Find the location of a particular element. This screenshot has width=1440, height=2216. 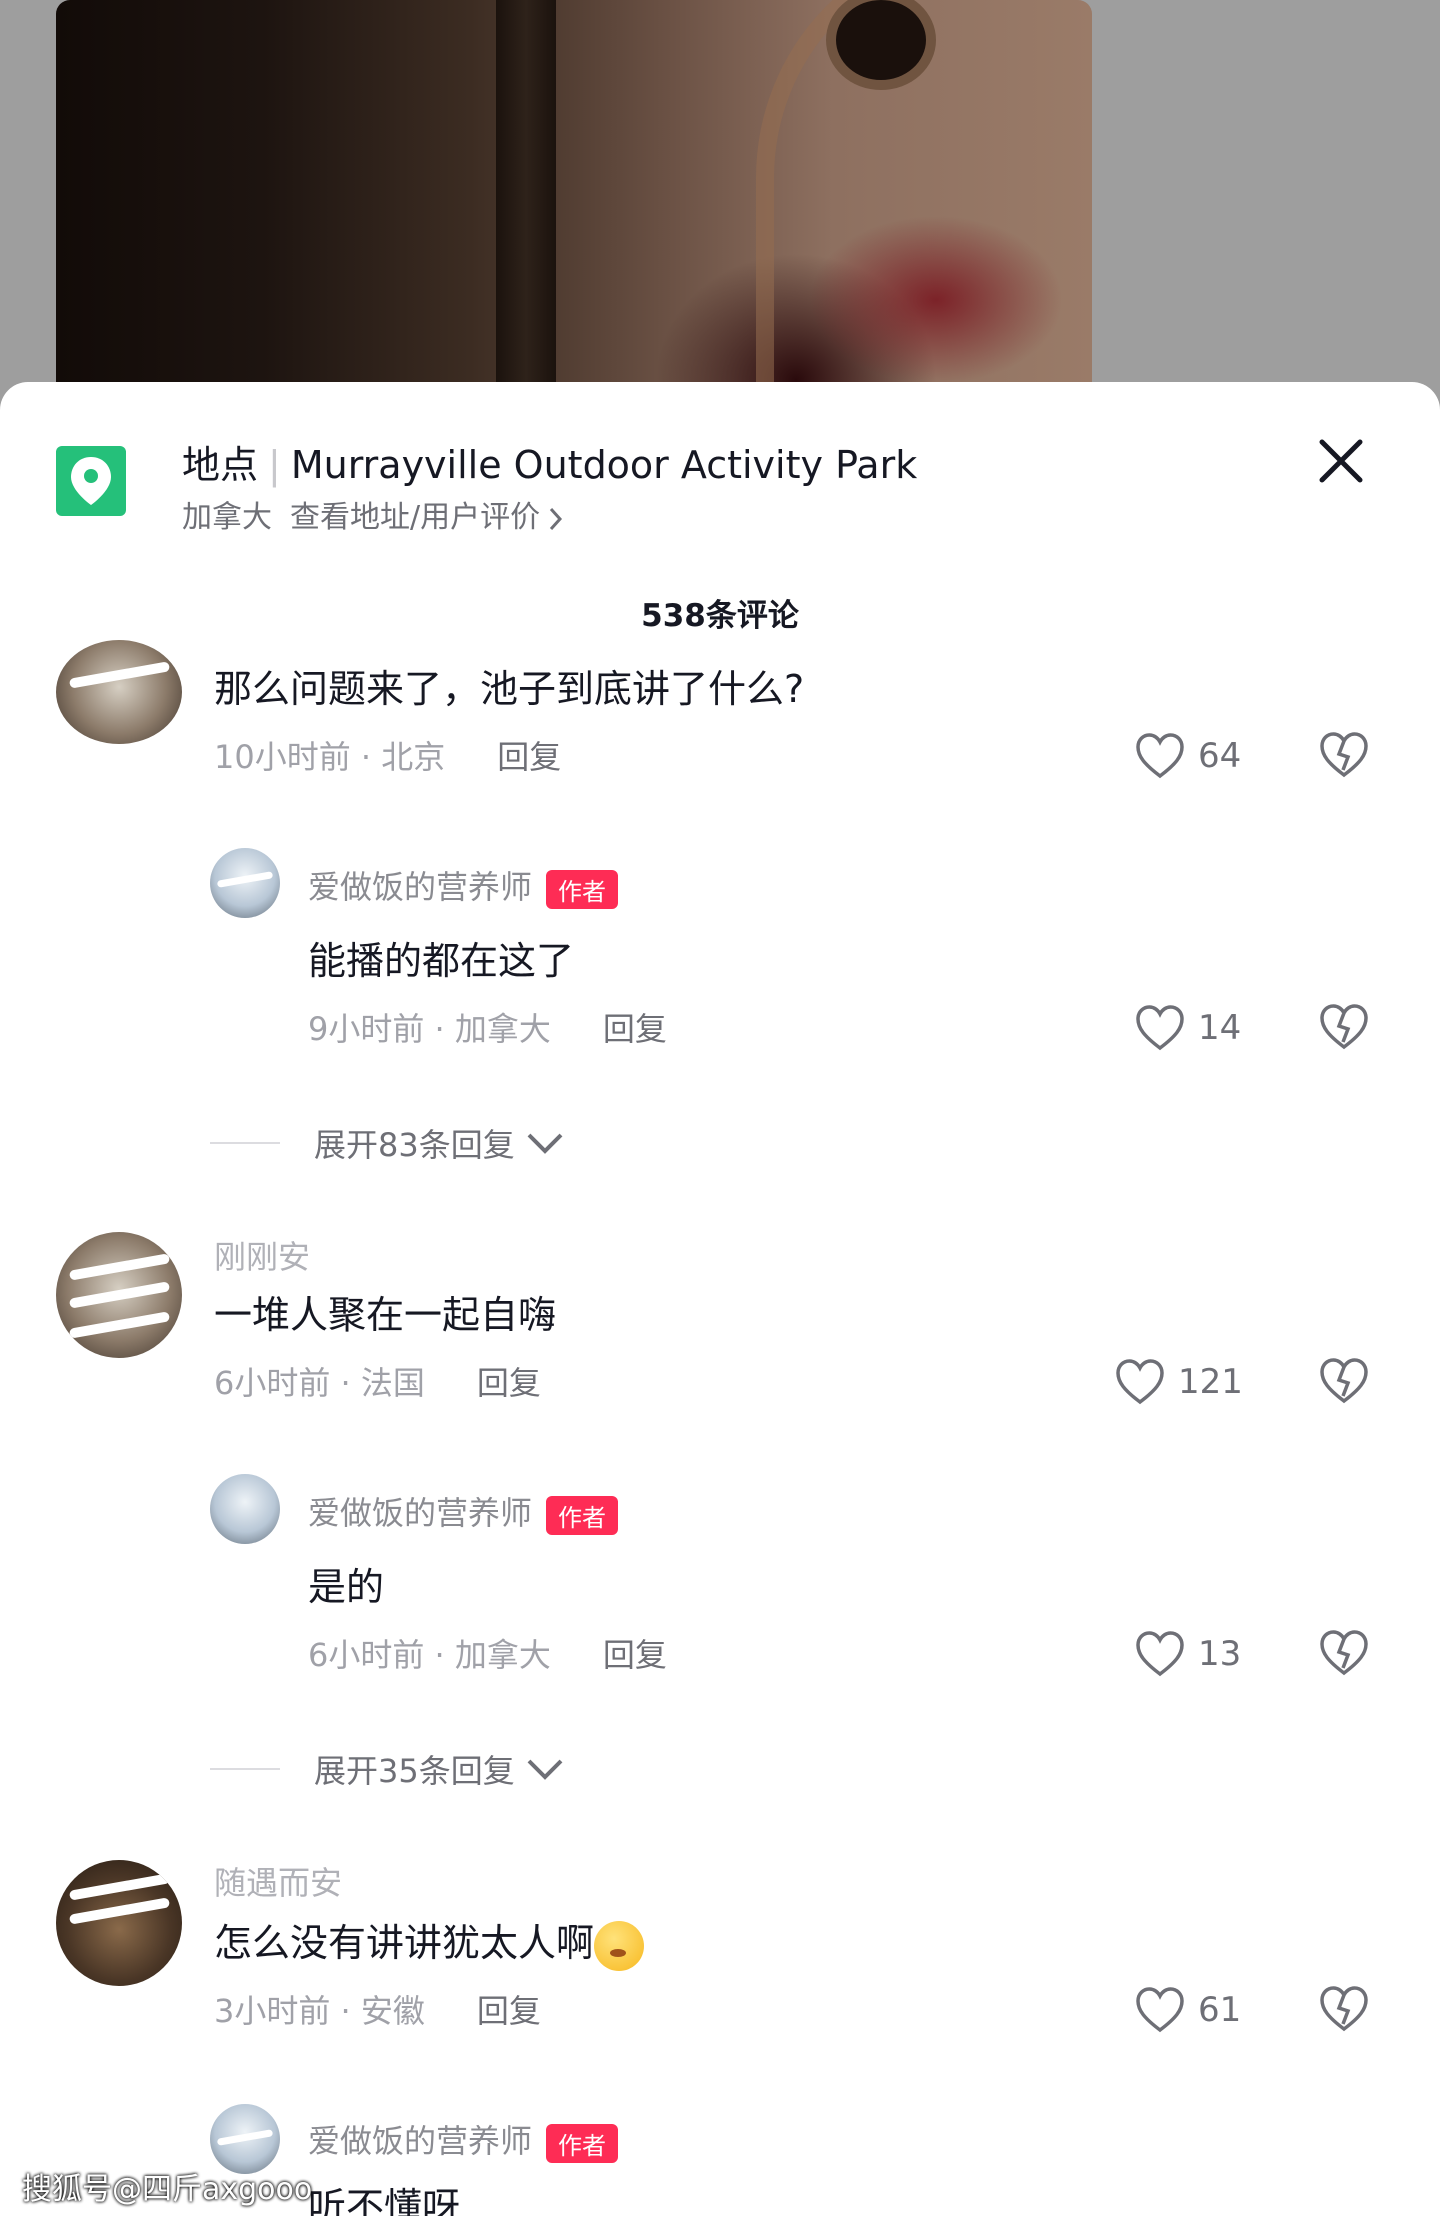

expand-label: 展开83条回复 is located at coordinates (414, 1145).